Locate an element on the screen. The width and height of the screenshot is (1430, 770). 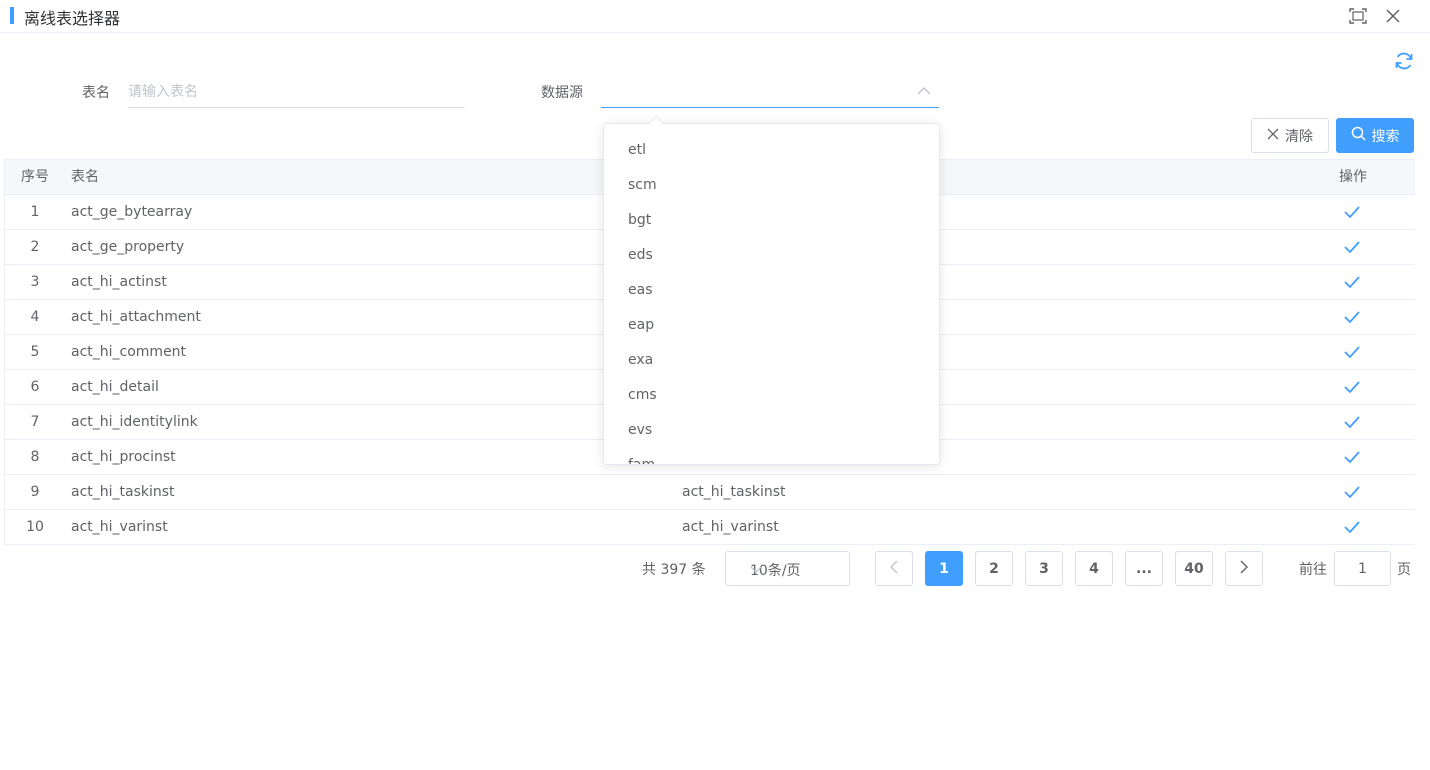
search-button: 搜索 is located at coordinates (1375, 135).